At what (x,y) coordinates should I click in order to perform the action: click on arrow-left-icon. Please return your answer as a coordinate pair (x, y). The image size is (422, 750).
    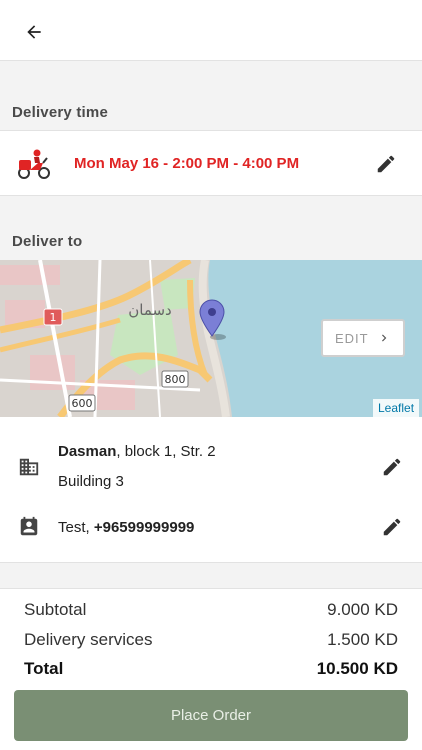
    Looking at the image, I should click on (34, 32).